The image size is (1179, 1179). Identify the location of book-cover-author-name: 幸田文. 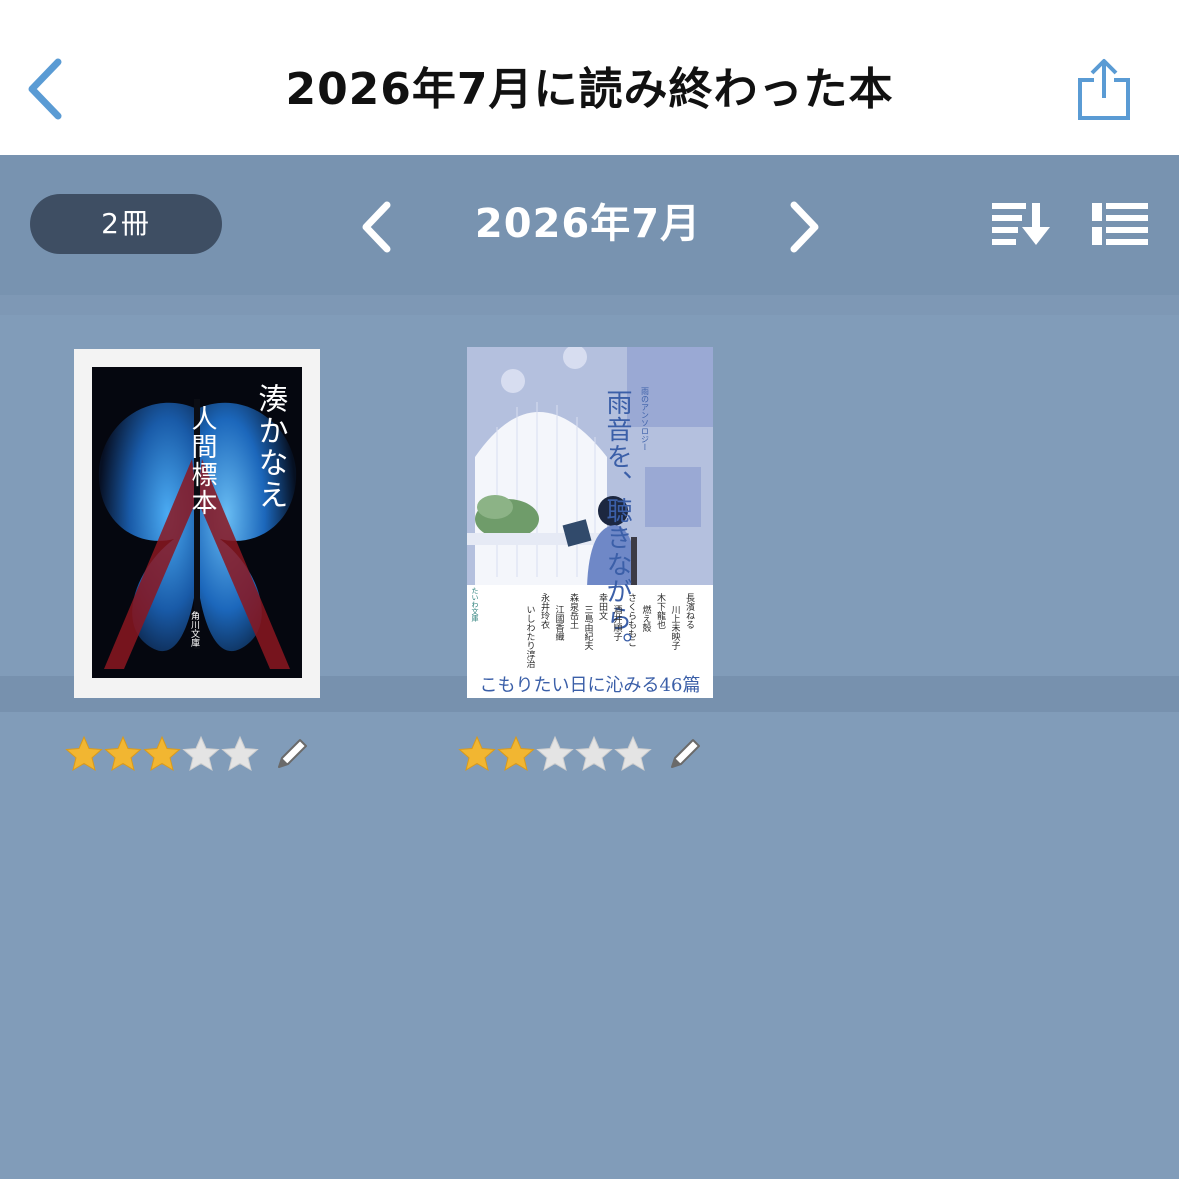
(602, 607).